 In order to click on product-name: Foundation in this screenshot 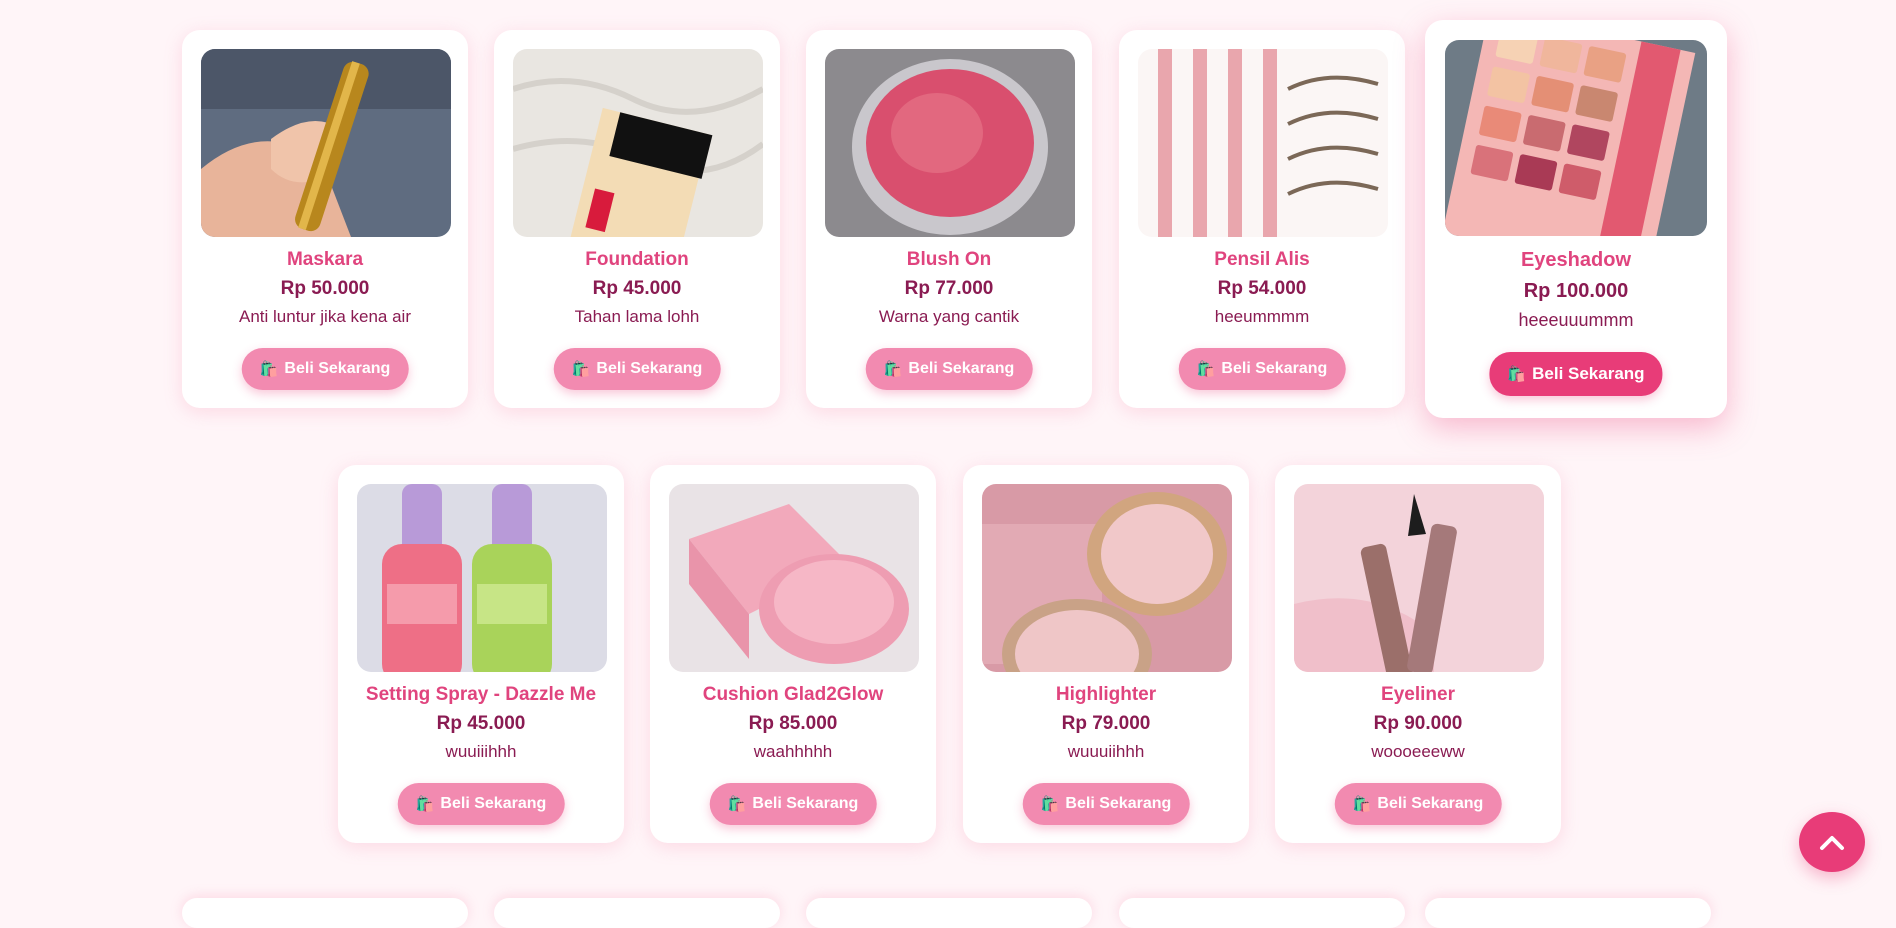, I will do `click(637, 259)`.